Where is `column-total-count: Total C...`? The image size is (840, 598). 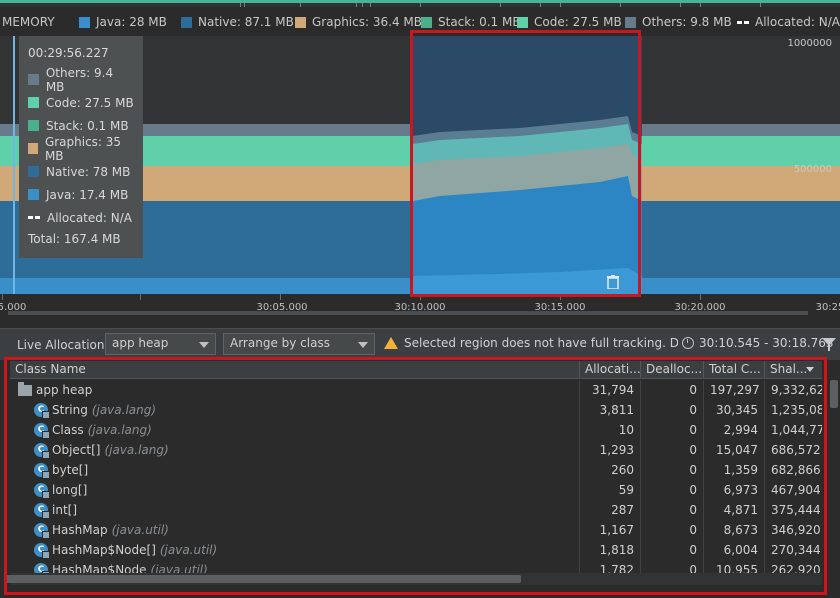 column-total-count: Total C... is located at coordinates (734, 369).